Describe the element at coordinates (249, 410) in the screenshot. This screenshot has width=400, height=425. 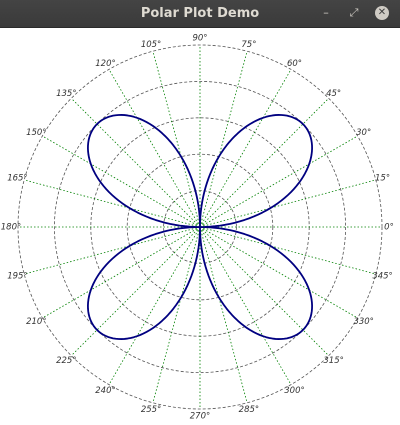
I see `angle-label-285: 285°` at that location.